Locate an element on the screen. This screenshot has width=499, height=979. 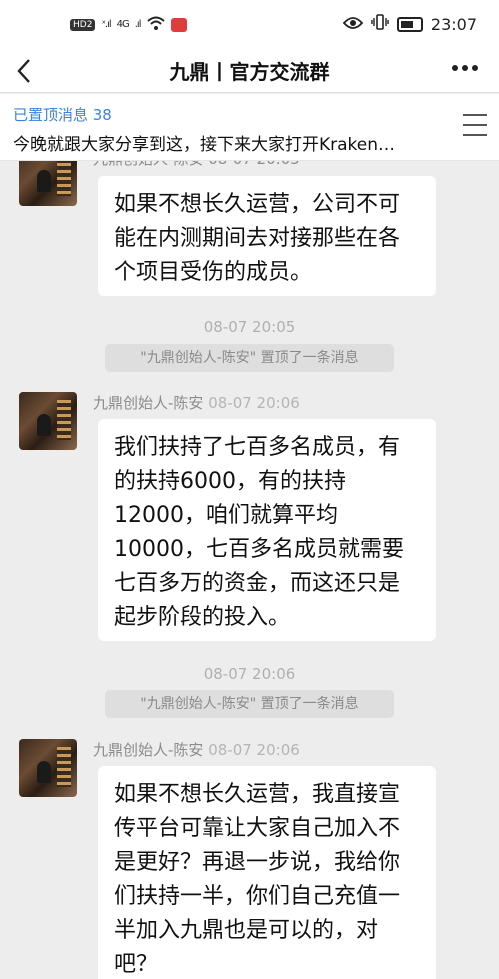
wifi-icon is located at coordinates (155, 24).